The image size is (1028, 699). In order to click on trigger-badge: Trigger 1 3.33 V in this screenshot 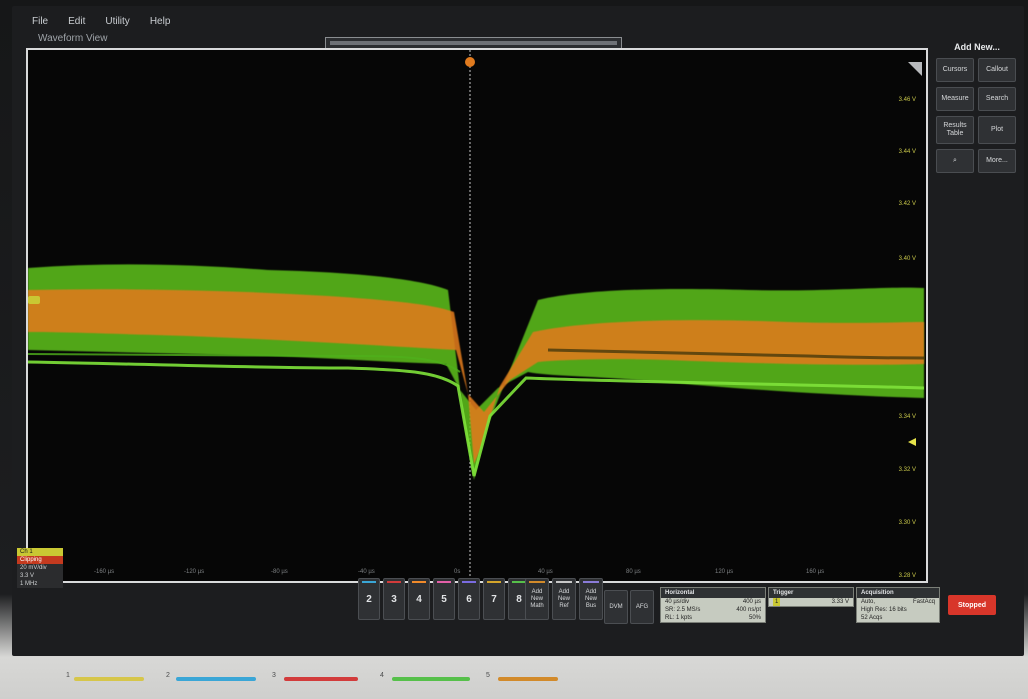, I will do `click(811, 597)`.